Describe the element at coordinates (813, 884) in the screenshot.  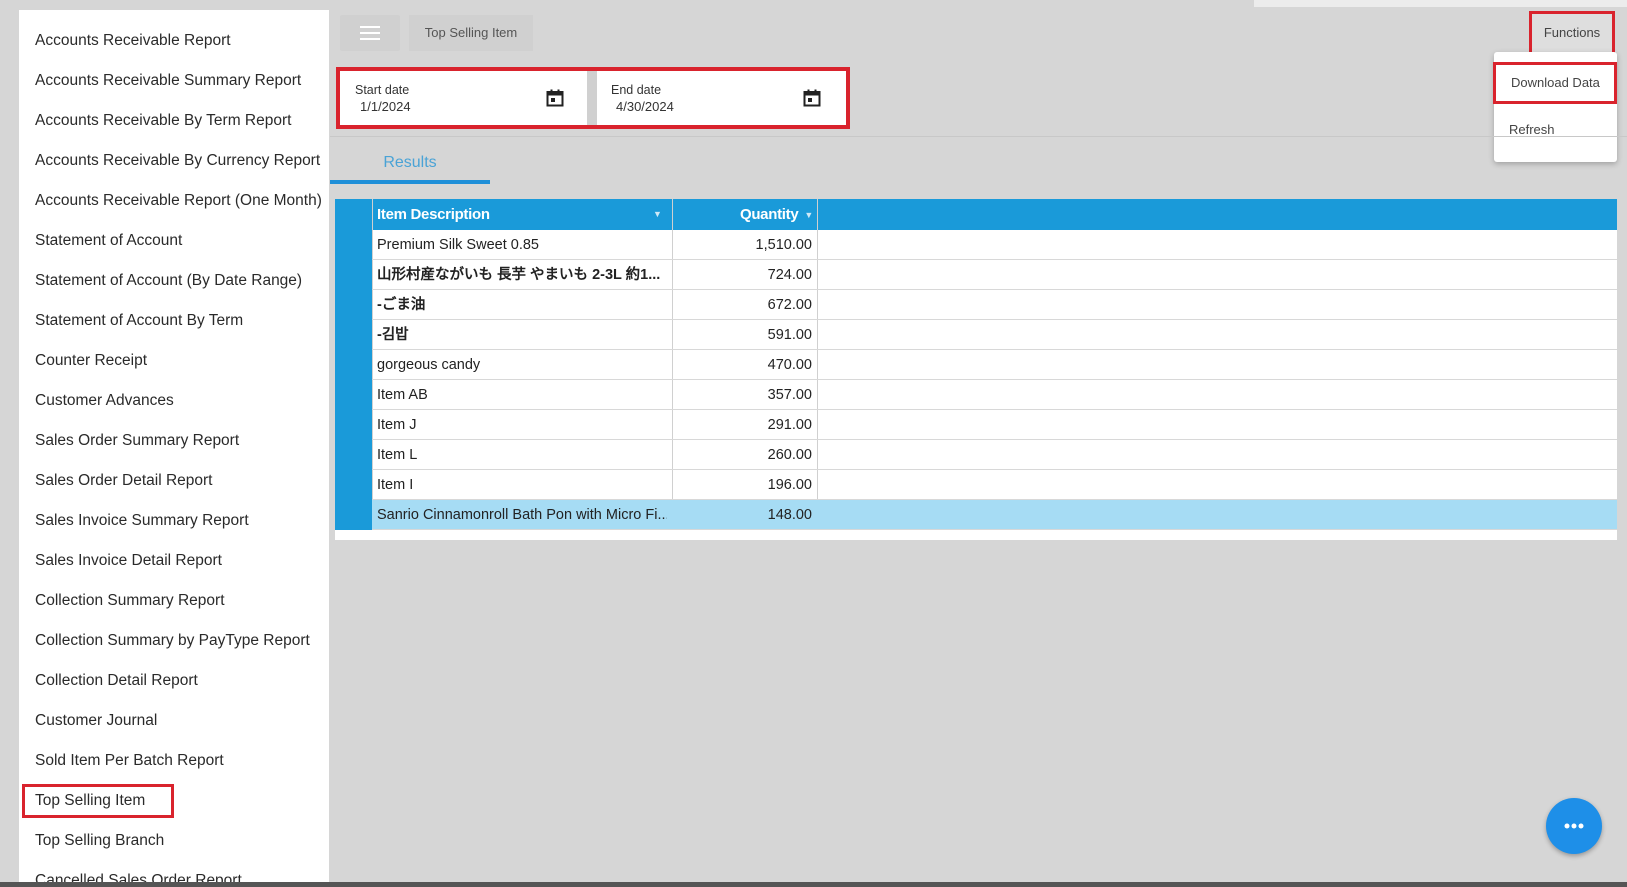
I see `bottom-bar` at that location.